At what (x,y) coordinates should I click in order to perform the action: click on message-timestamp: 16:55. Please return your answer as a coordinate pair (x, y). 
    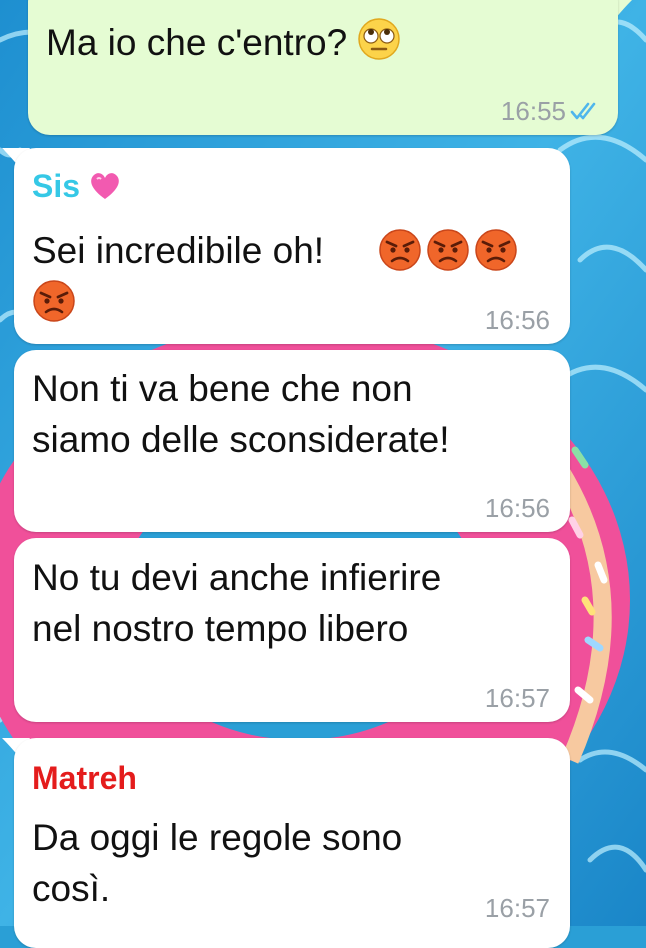
    Looking at the image, I should click on (533, 111).